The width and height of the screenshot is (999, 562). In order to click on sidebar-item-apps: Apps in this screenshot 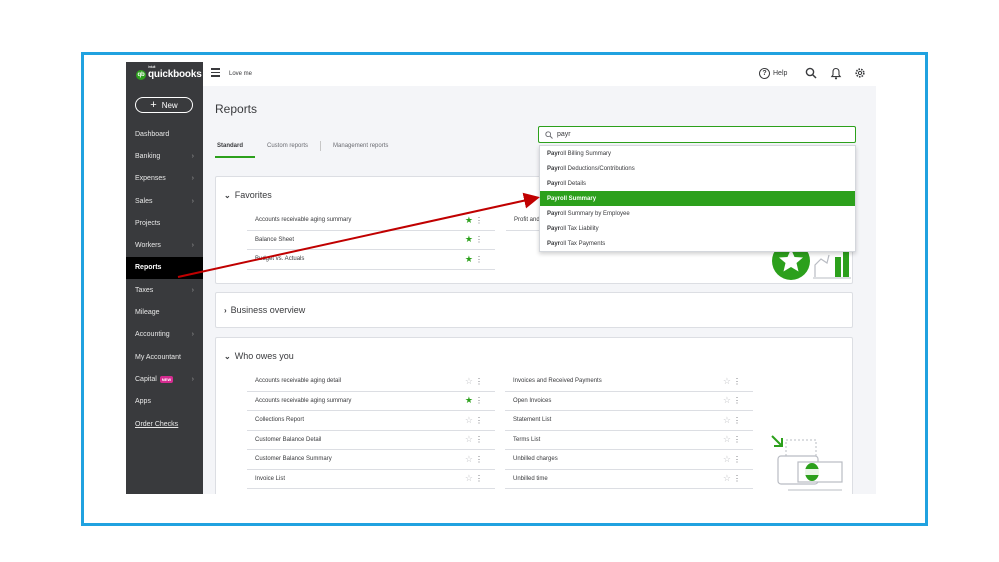, I will do `click(164, 402)`.